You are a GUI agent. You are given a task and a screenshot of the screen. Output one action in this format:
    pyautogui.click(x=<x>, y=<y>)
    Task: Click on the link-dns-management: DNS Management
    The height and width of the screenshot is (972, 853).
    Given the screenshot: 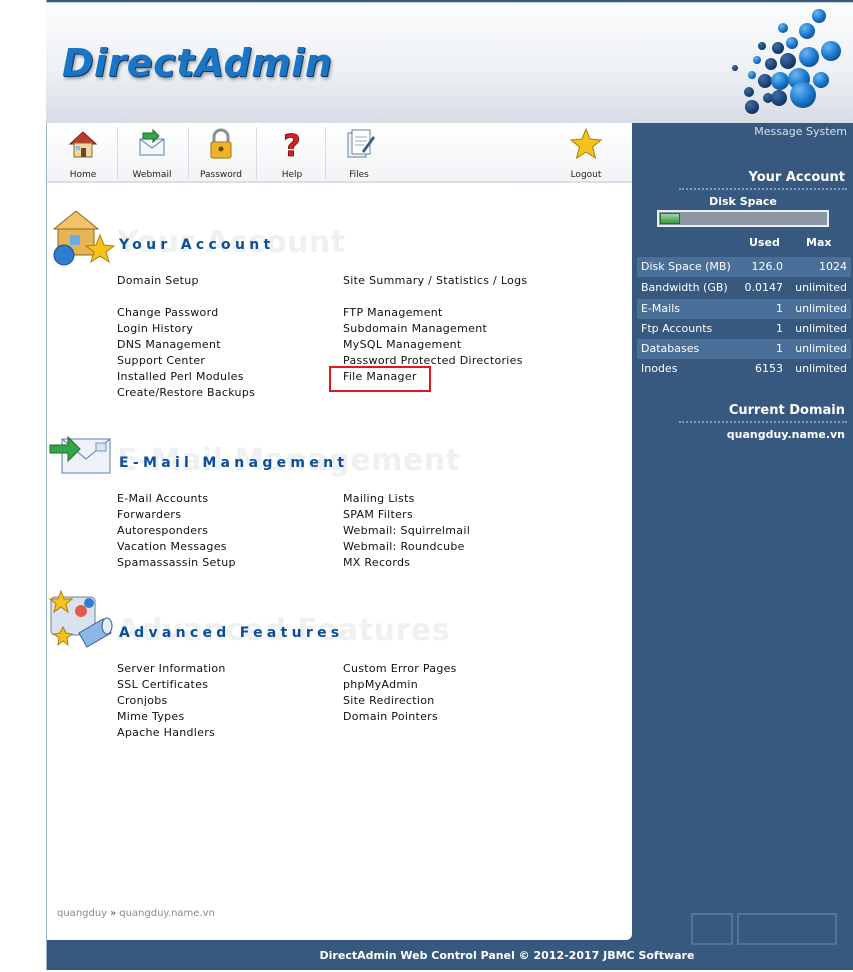 What is the action you would take?
    pyautogui.click(x=169, y=344)
    